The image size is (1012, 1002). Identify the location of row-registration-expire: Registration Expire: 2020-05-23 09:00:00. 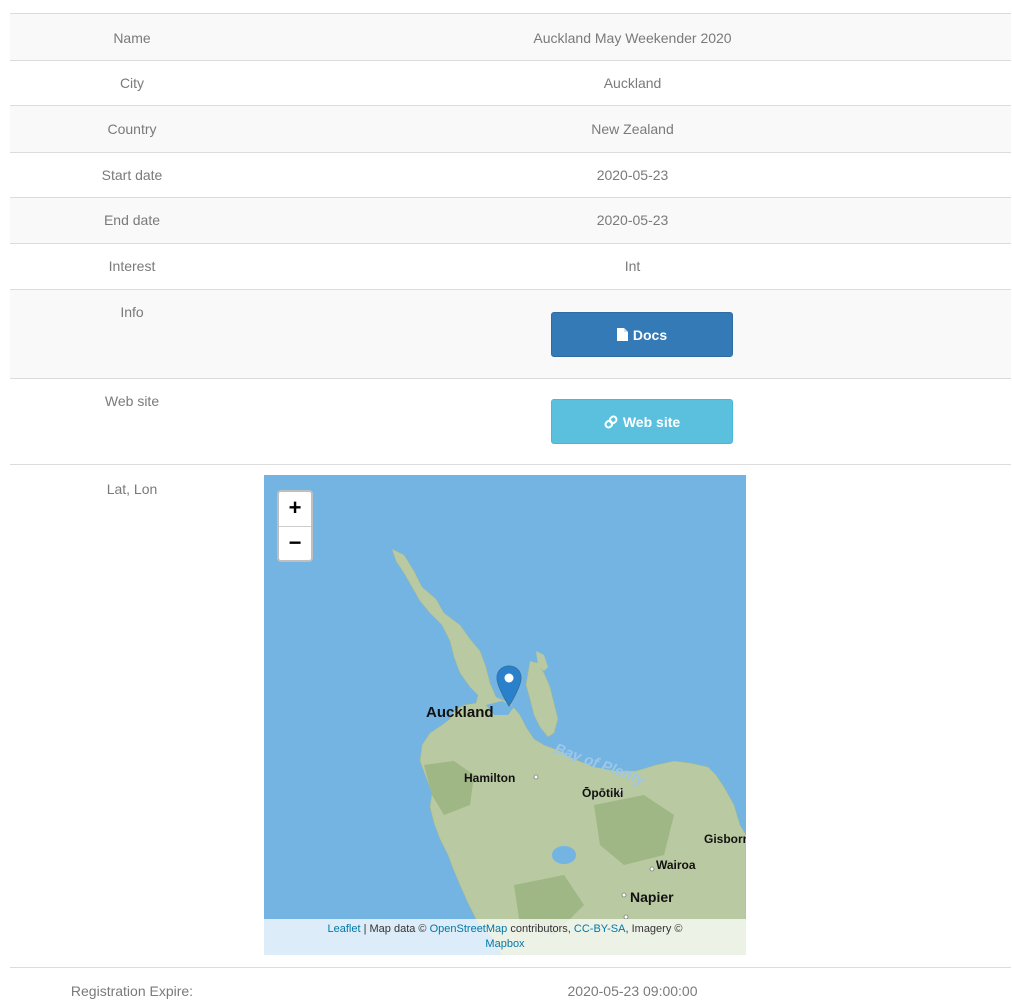
(510, 984).